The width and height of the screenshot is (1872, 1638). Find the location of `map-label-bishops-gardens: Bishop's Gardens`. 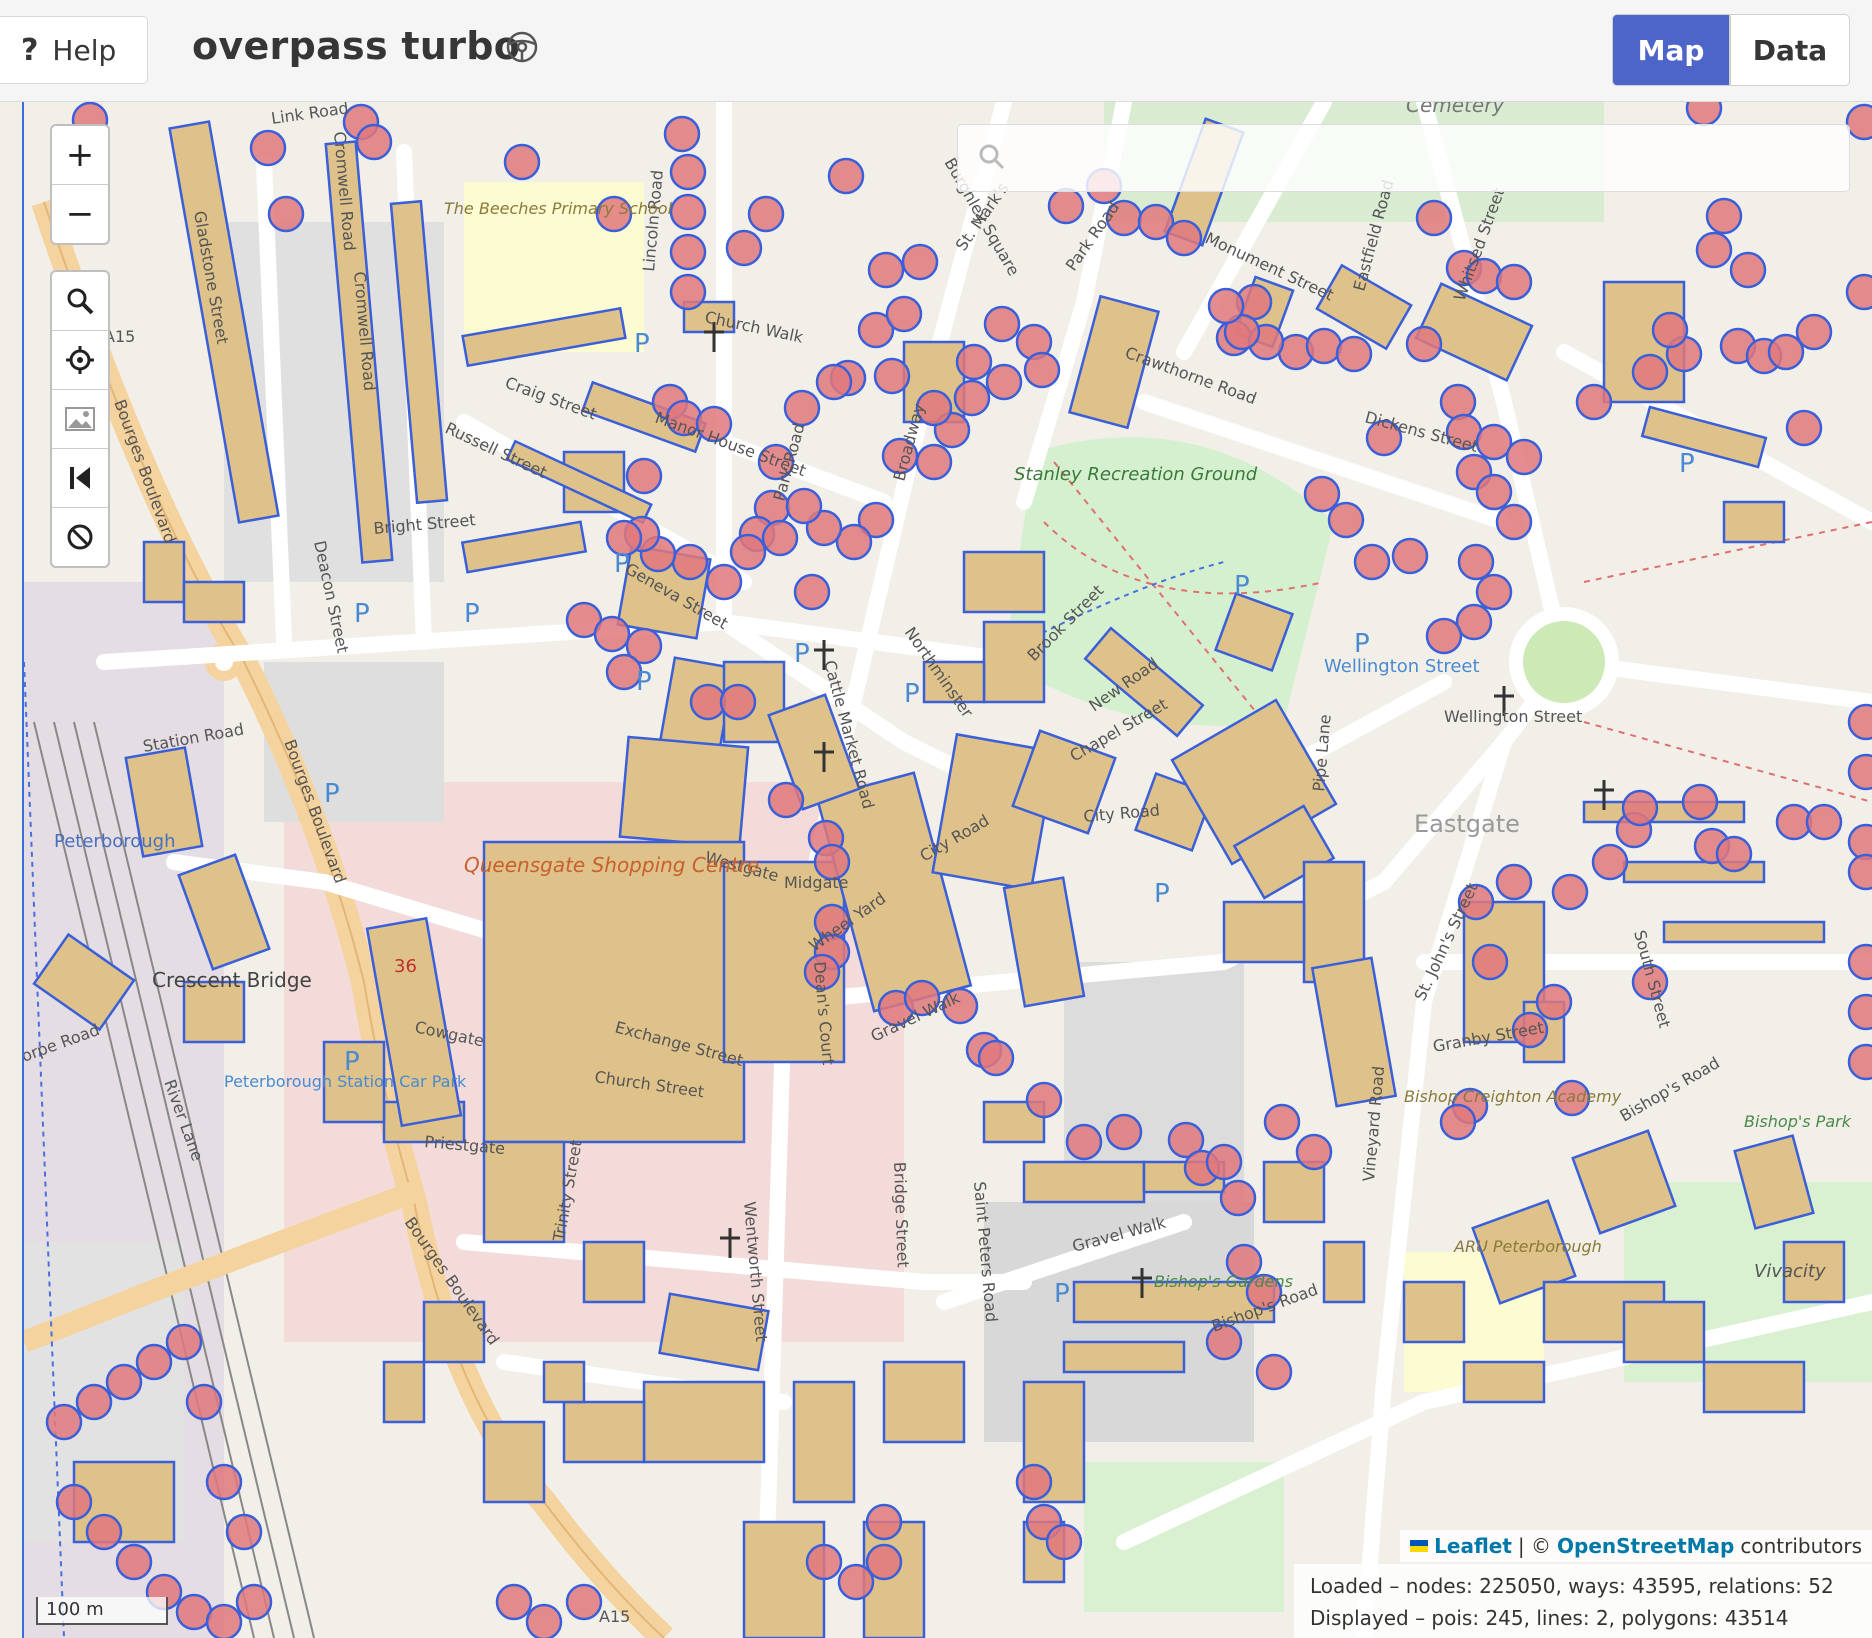

map-label-bishops-gardens: Bishop's Gardens is located at coordinates (1223, 1281).